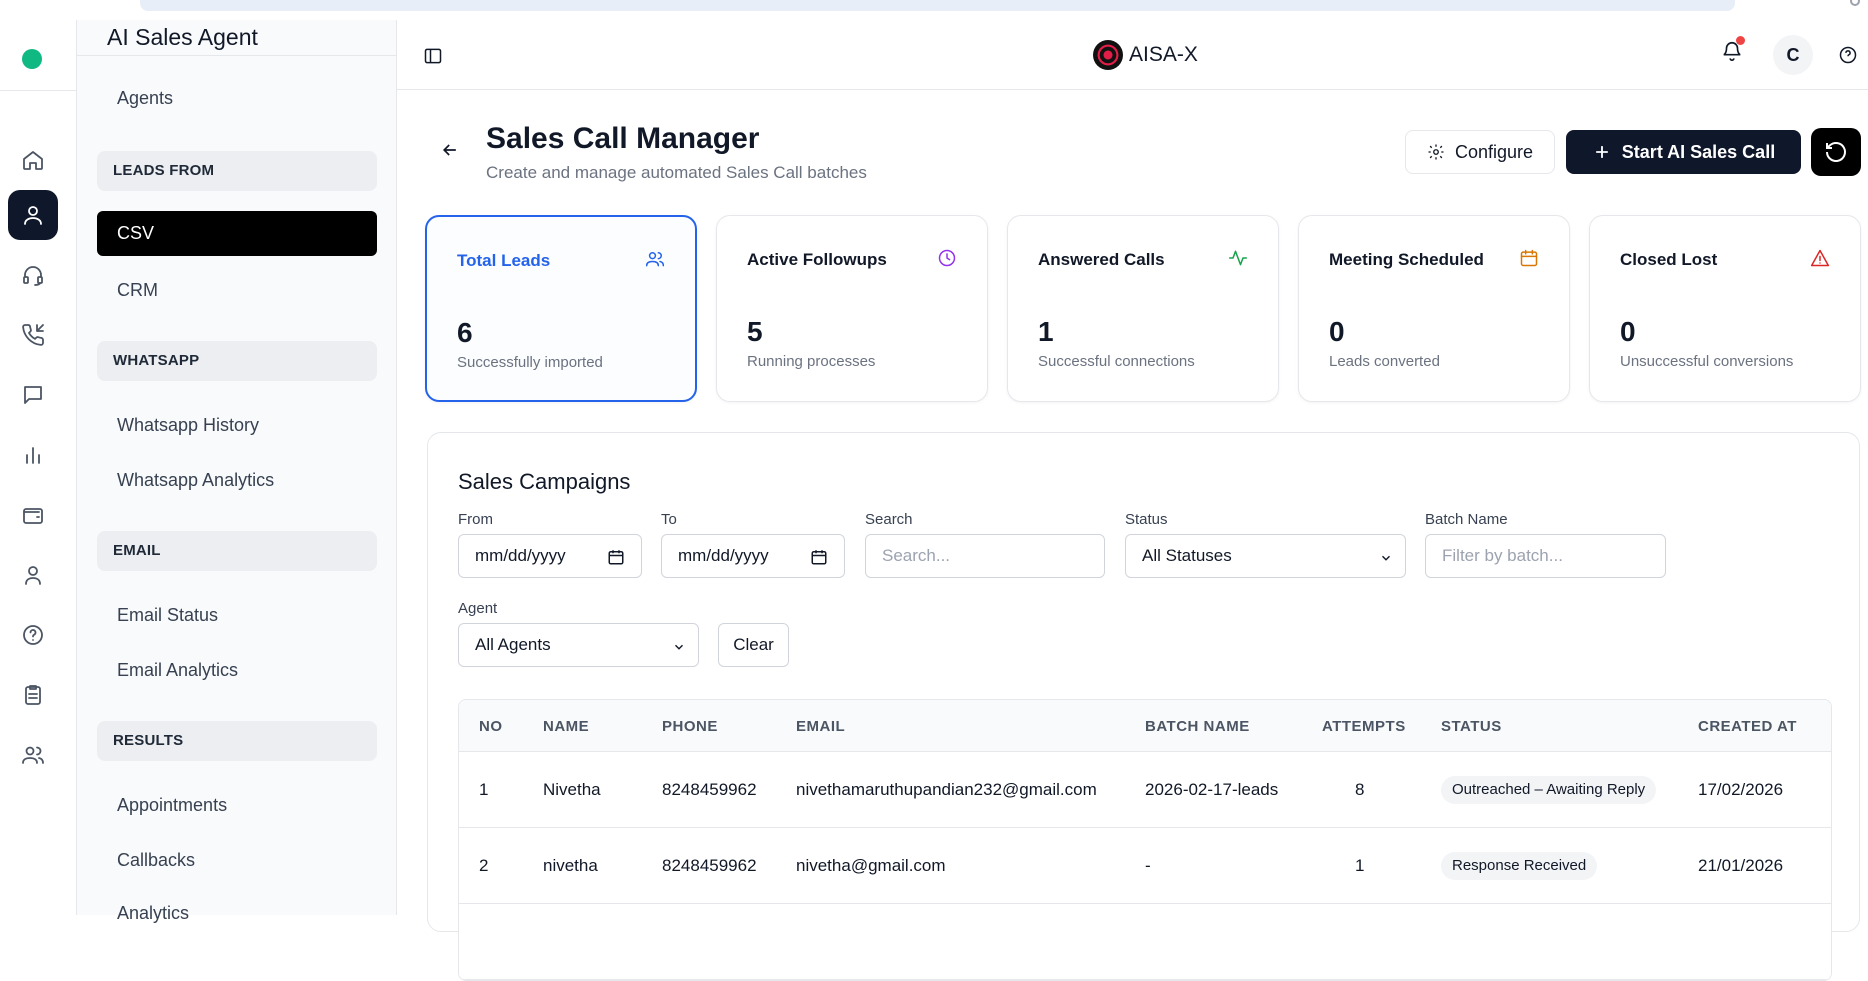 The height and width of the screenshot is (981, 1868). What do you see at coordinates (475, 519) in the screenshot?
I see `from-label: From` at bounding box center [475, 519].